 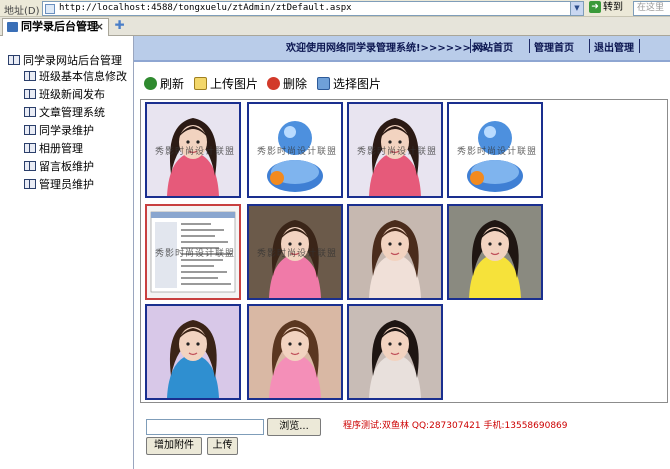 I want to click on tab-label: 同学录后台管理, so click(x=59, y=26).